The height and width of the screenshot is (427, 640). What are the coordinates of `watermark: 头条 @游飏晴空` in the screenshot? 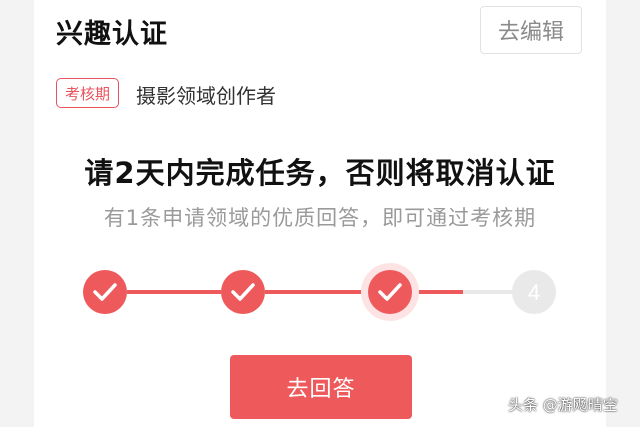 It's located at (563, 405).